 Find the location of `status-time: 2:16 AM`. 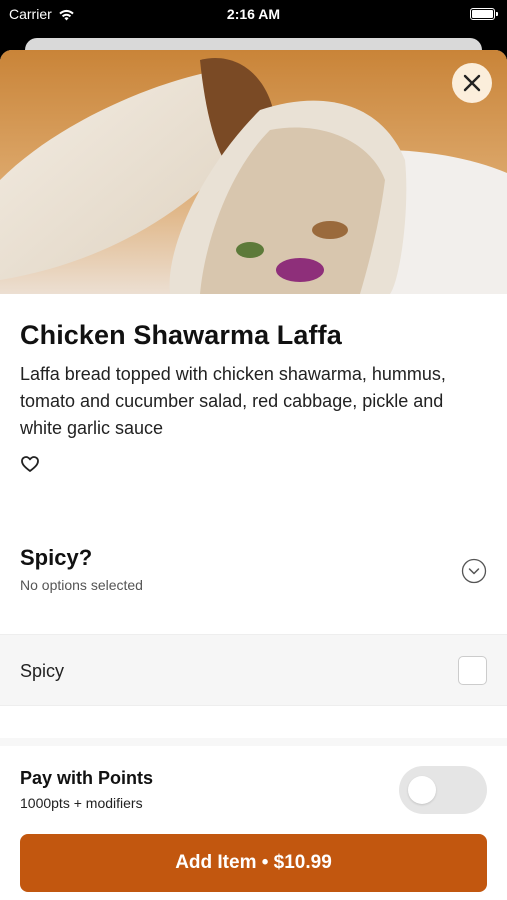

status-time: 2:16 AM is located at coordinates (253, 14).